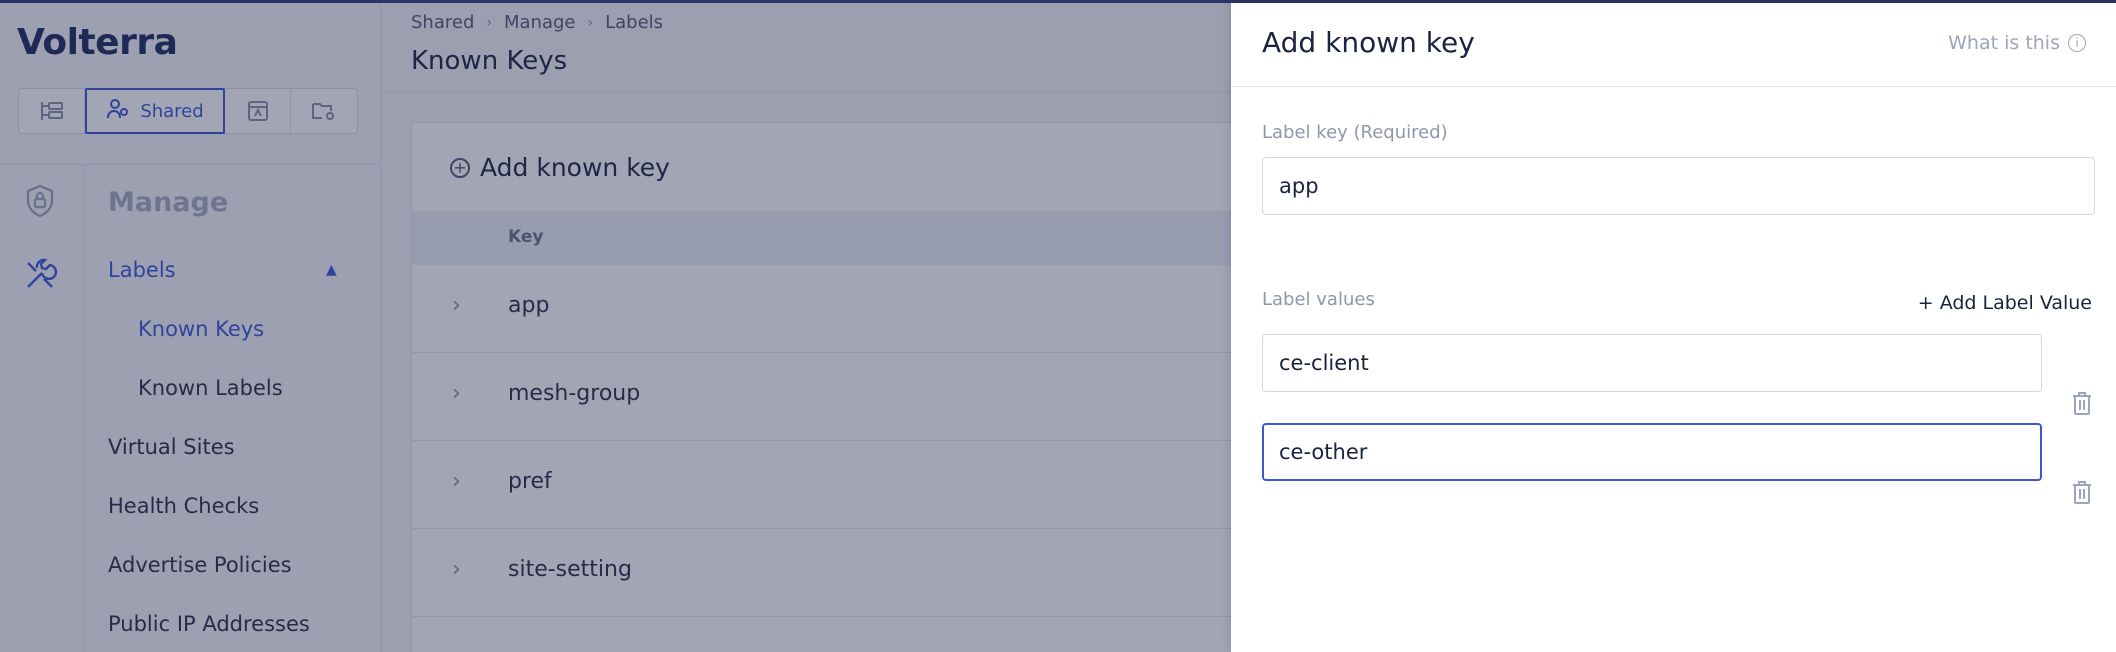 The image size is (2116, 652). I want to click on what-is-this-link: What is this i, so click(2017, 43).